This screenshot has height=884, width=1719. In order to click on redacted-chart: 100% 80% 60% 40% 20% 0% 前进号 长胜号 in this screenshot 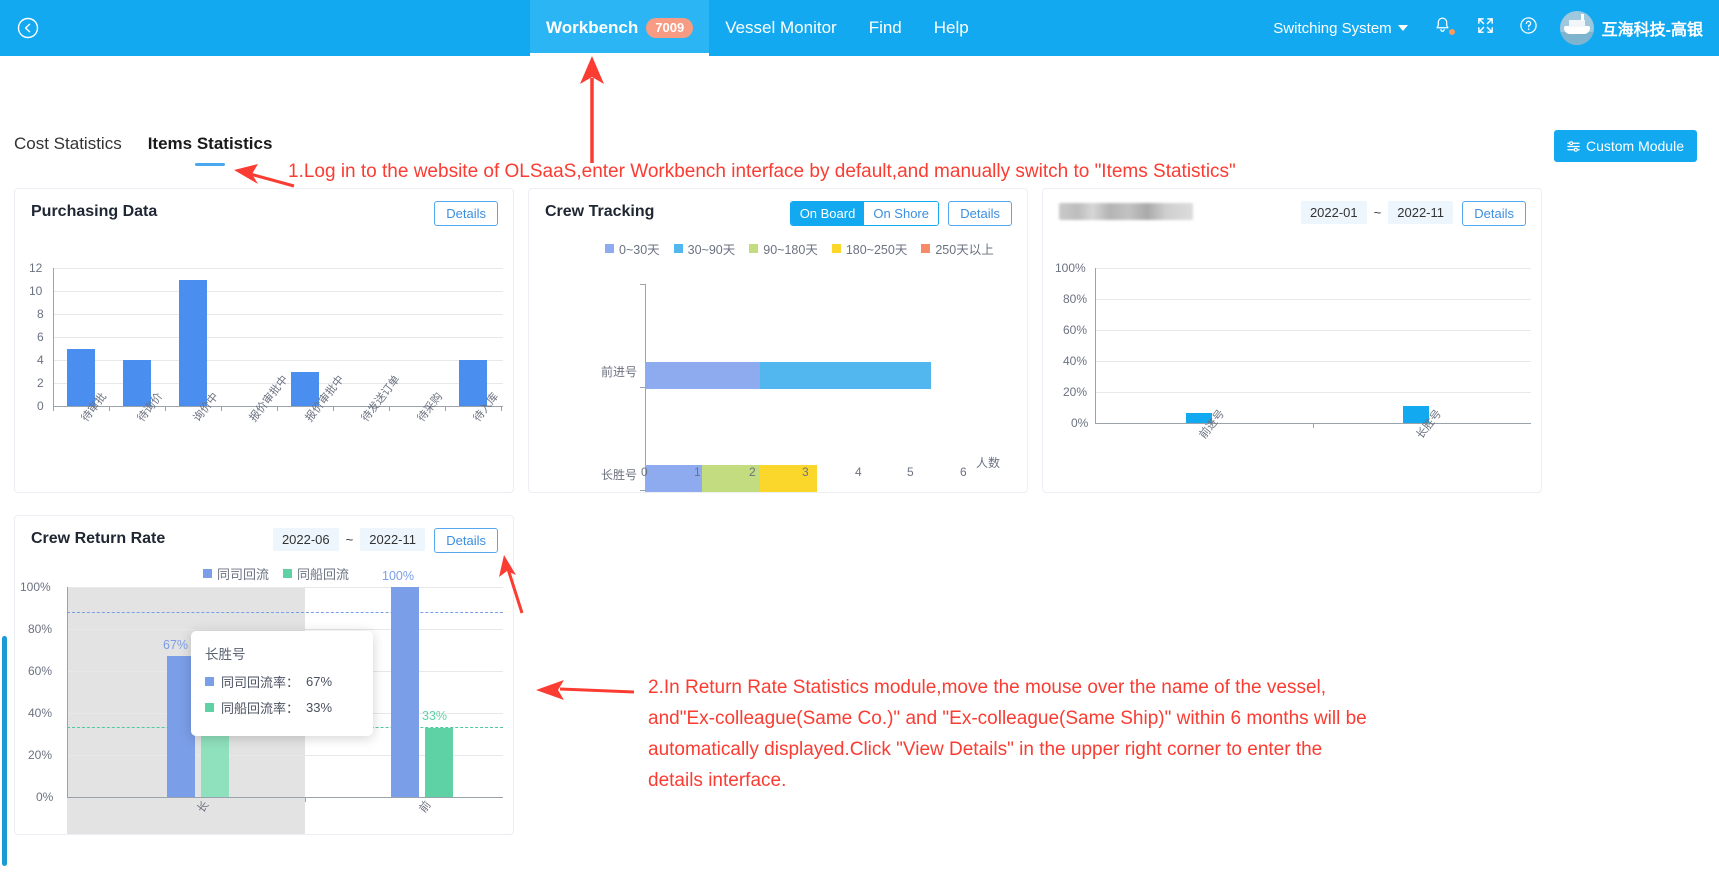, I will do `click(1293, 341)`.